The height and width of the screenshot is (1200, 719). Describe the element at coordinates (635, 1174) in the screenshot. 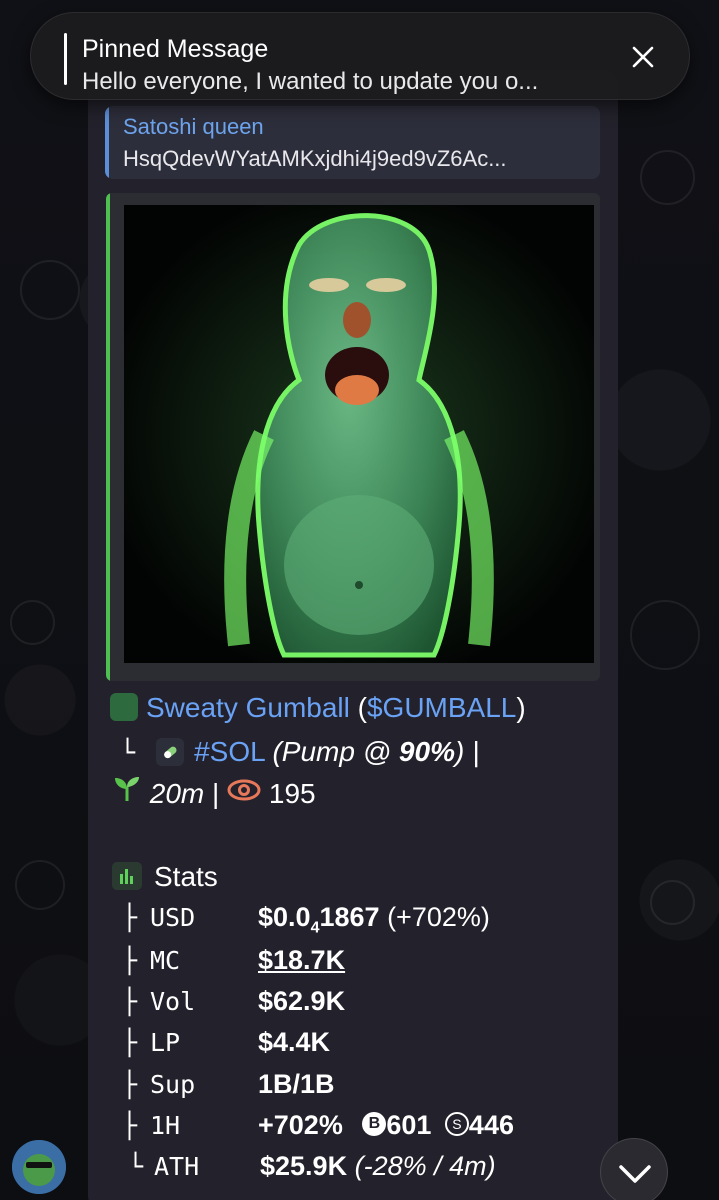

I see `chevron-down-icon` at that location.